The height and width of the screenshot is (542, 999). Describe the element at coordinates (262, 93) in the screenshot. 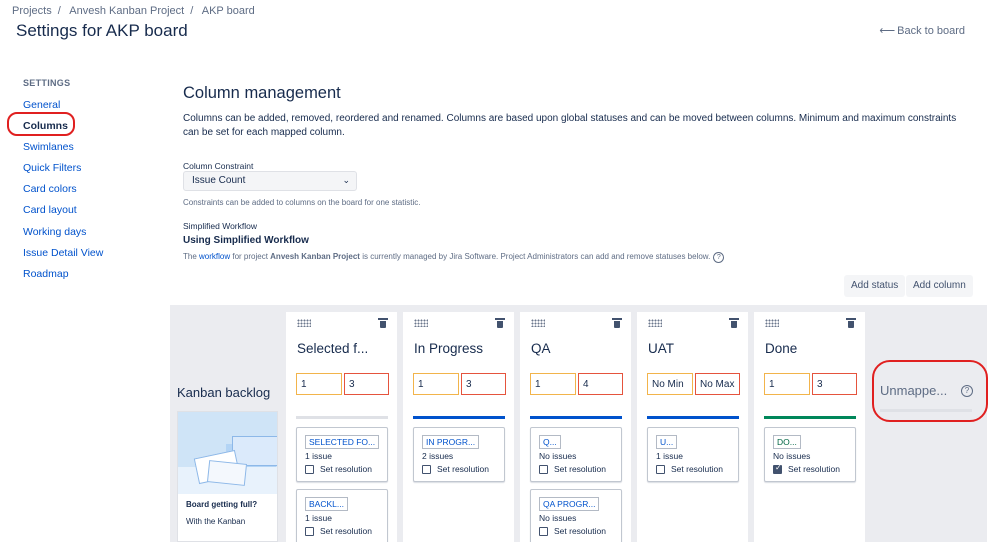

I see `section-title: Column management` at that location.